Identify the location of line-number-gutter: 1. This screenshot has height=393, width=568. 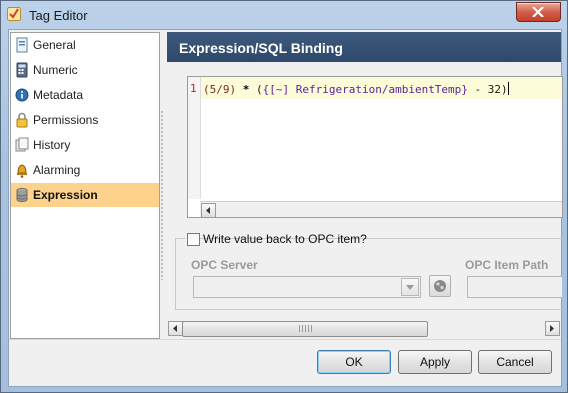
(194, 138).